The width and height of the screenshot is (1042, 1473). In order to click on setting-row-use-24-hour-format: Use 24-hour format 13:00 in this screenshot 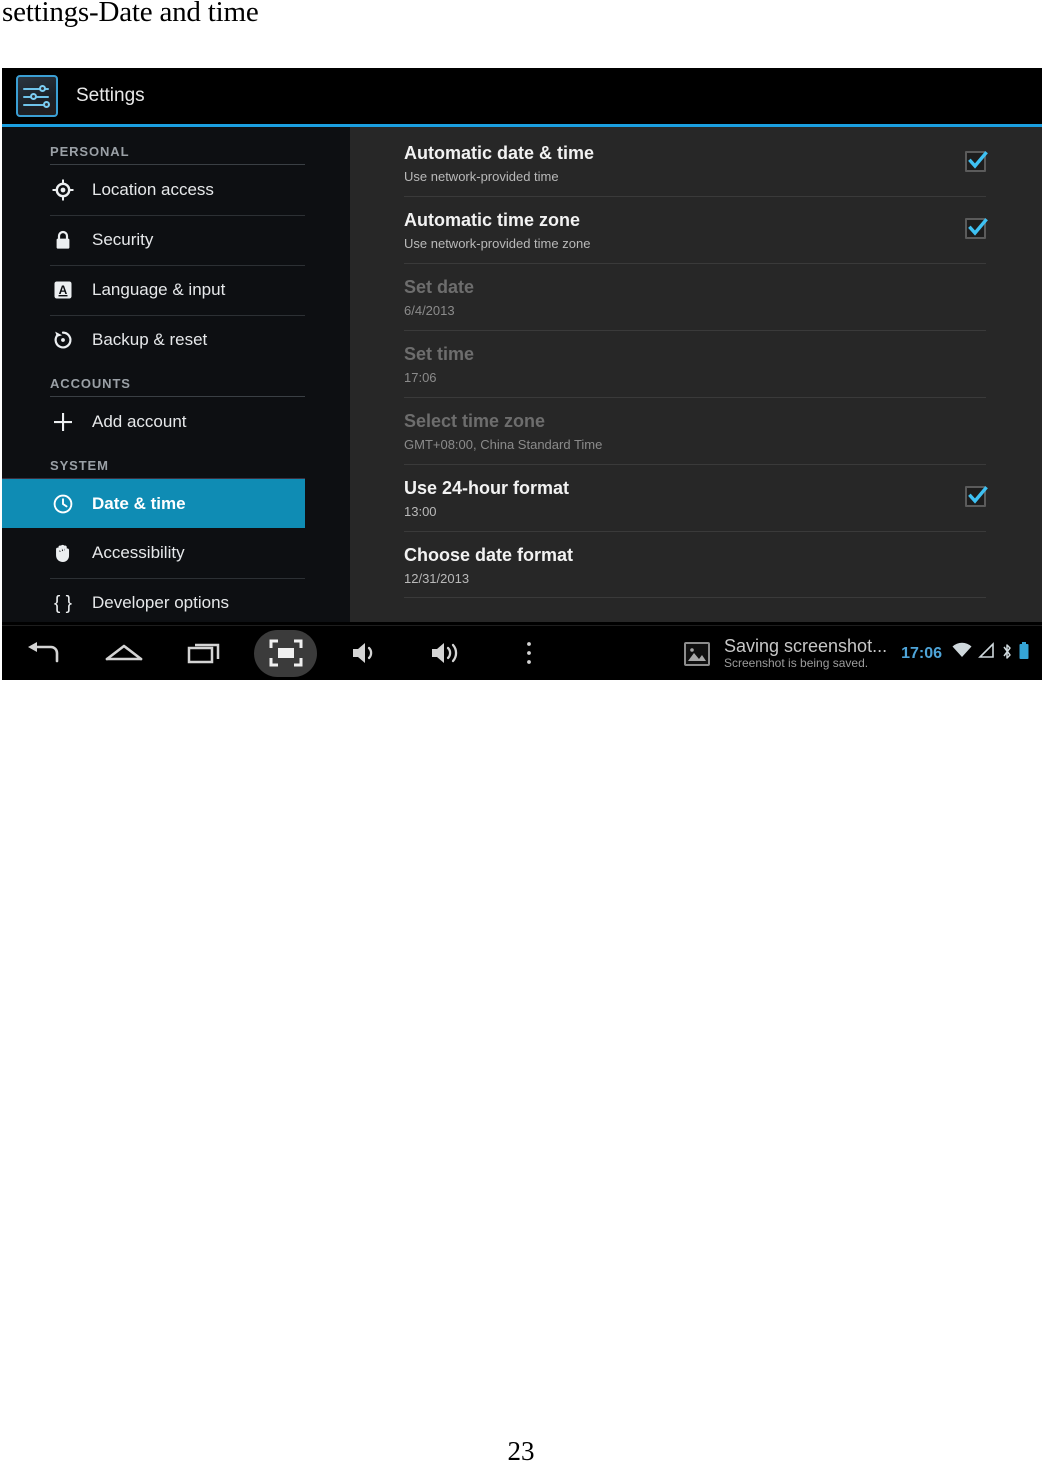, I will do `click(696, 497)`.